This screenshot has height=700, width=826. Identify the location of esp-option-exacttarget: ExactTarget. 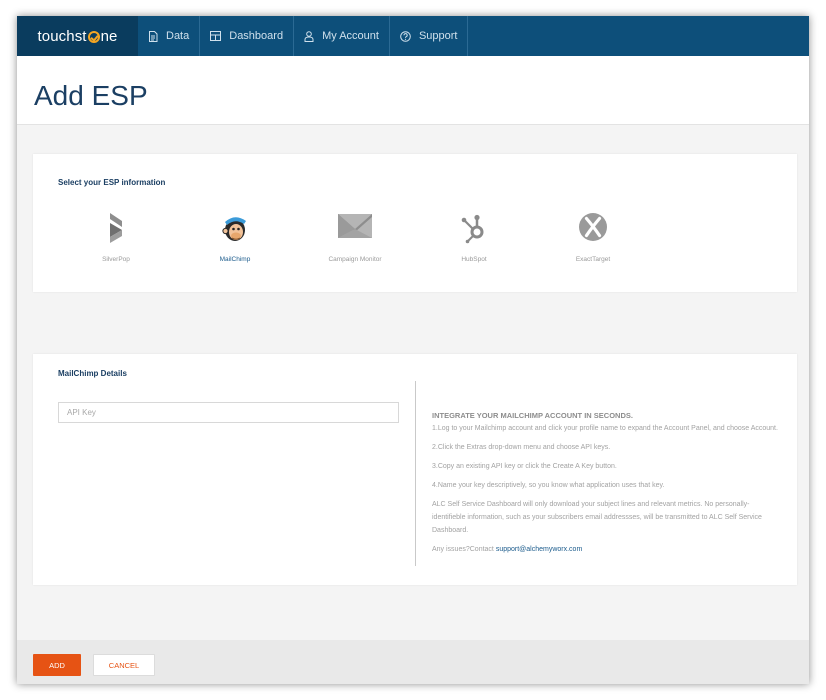
(593, 237).